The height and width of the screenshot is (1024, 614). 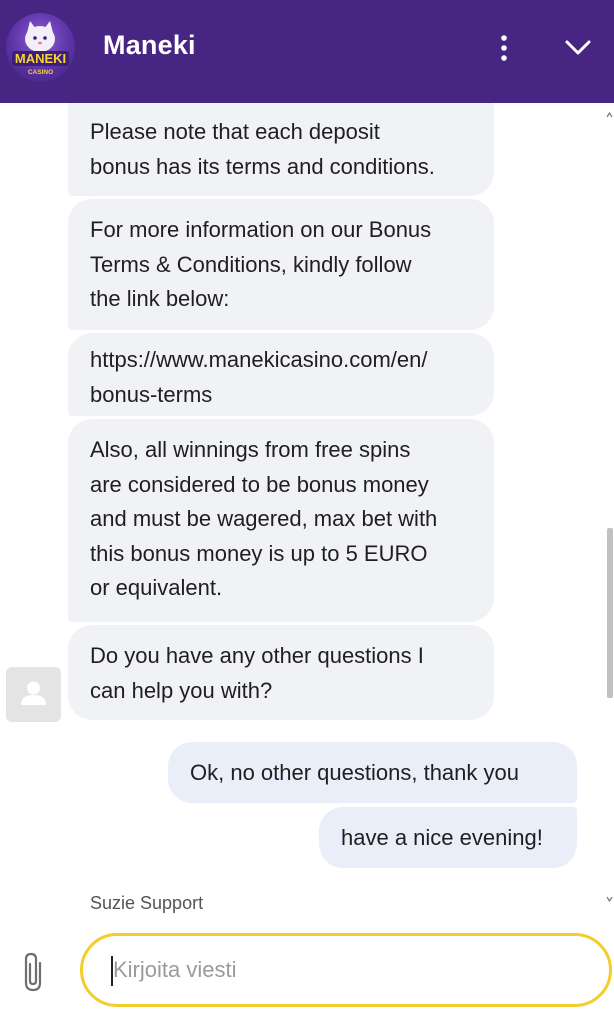 What do you see at coordinates (40, 47) in the screenshot?
I see `maneki-logo: MANEKI CASINO` at bounding box center [40, 47].